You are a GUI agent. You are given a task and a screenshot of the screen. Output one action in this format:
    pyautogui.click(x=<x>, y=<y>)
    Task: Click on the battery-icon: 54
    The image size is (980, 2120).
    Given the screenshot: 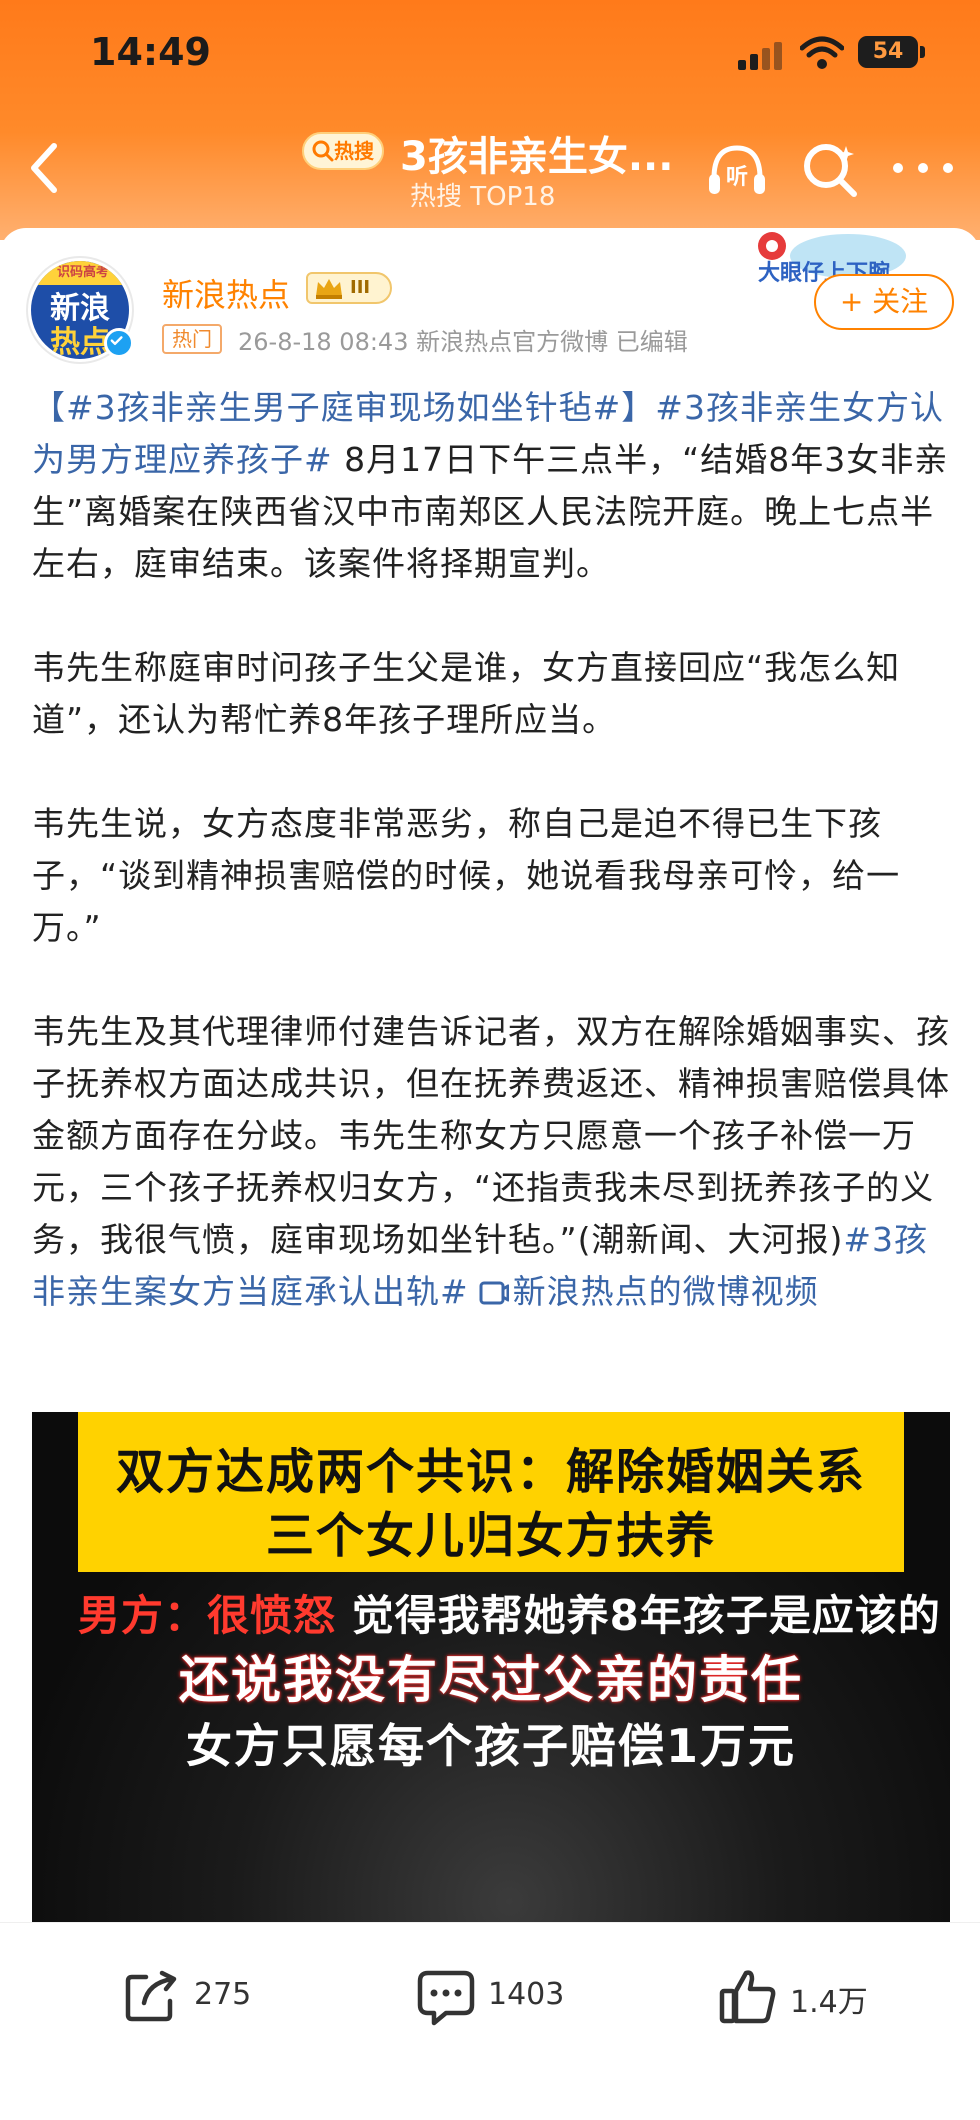 What is the action you would take?
    pyautogui.click(x=891, y=52)
    